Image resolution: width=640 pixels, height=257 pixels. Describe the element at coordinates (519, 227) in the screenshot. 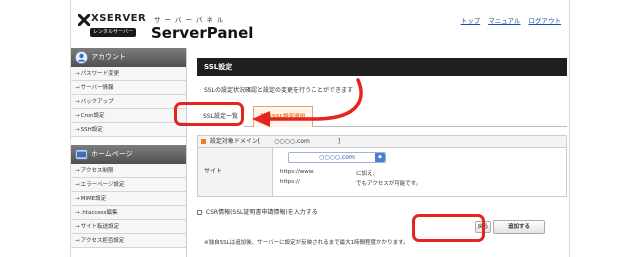

I see `add-button: 追加する` at that location.